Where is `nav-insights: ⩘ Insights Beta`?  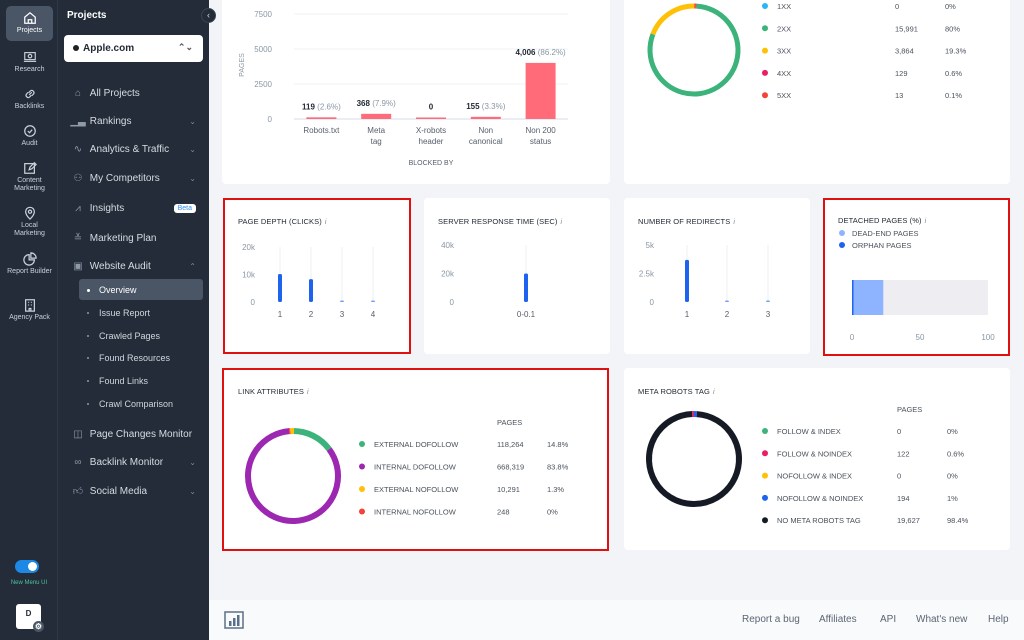 nav-insights: ⩘ Insights Beta is located at coordinates (136, 208).